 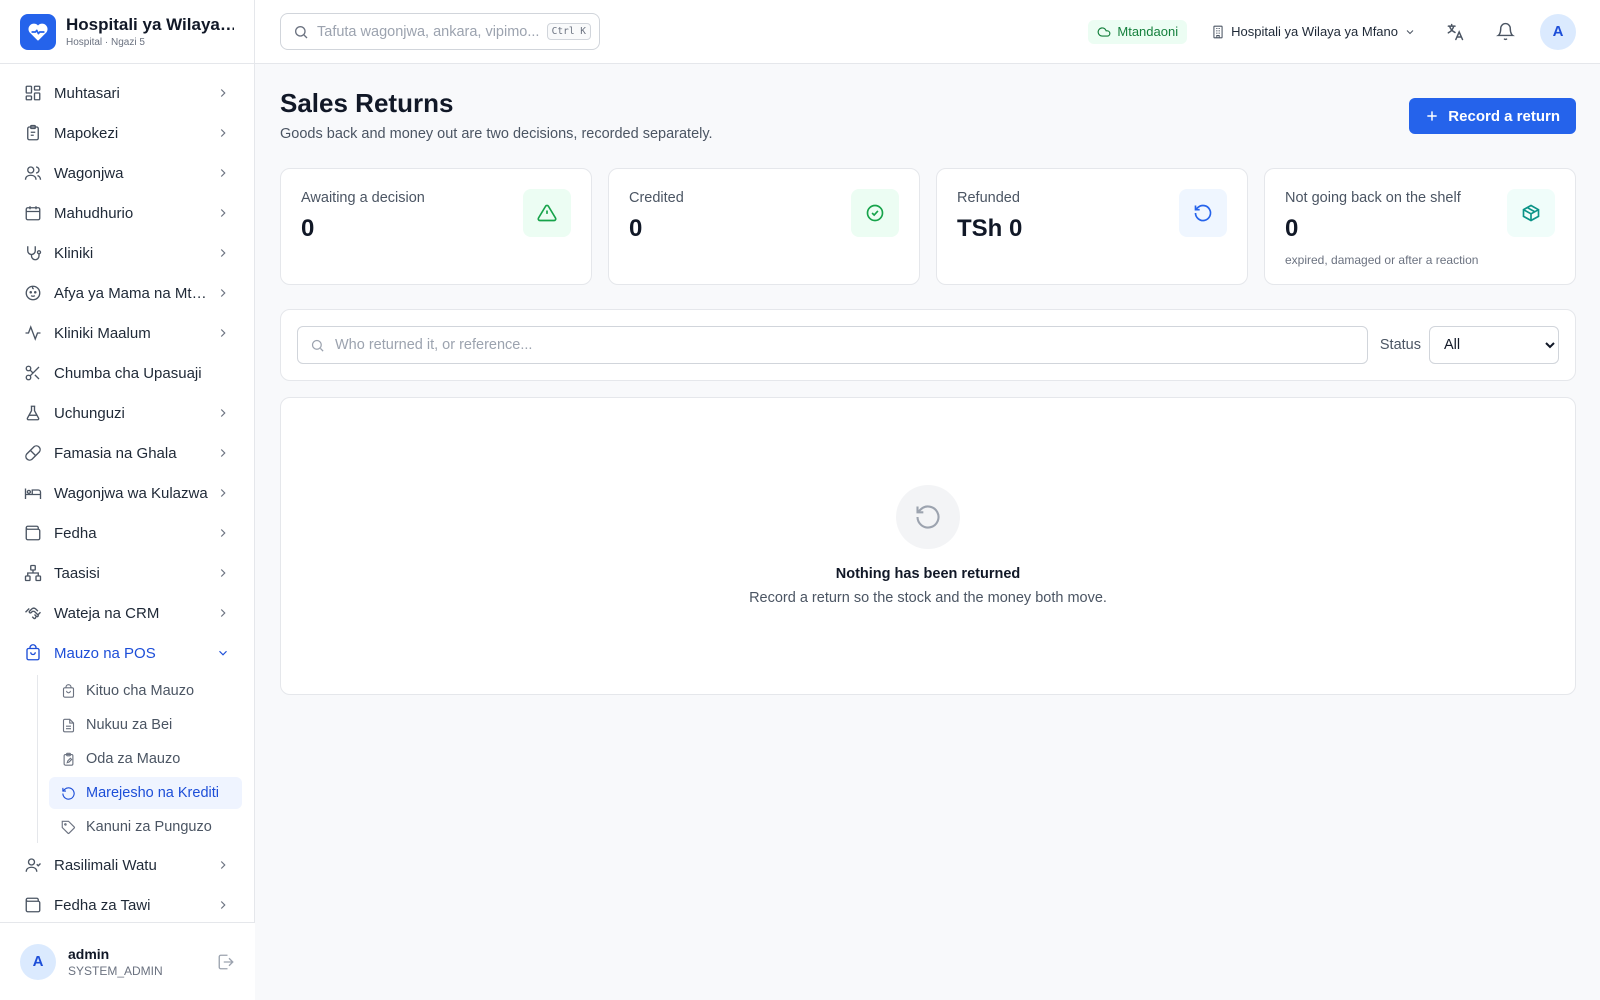 What do you see at coordinates (33, 213) in the screenshot?
I see `calendar-icon` at bounding box center [33, 213].